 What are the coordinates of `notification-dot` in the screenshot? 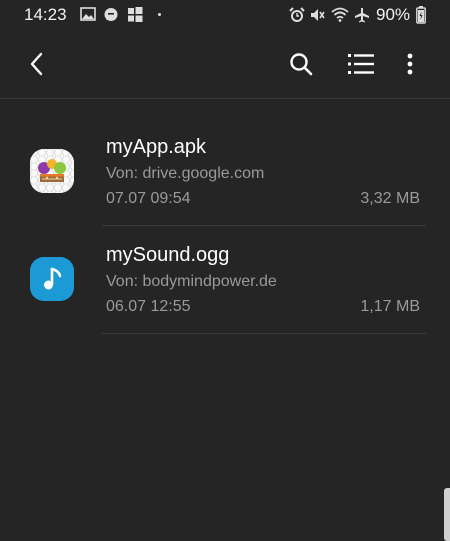 It's located at (159, 14).